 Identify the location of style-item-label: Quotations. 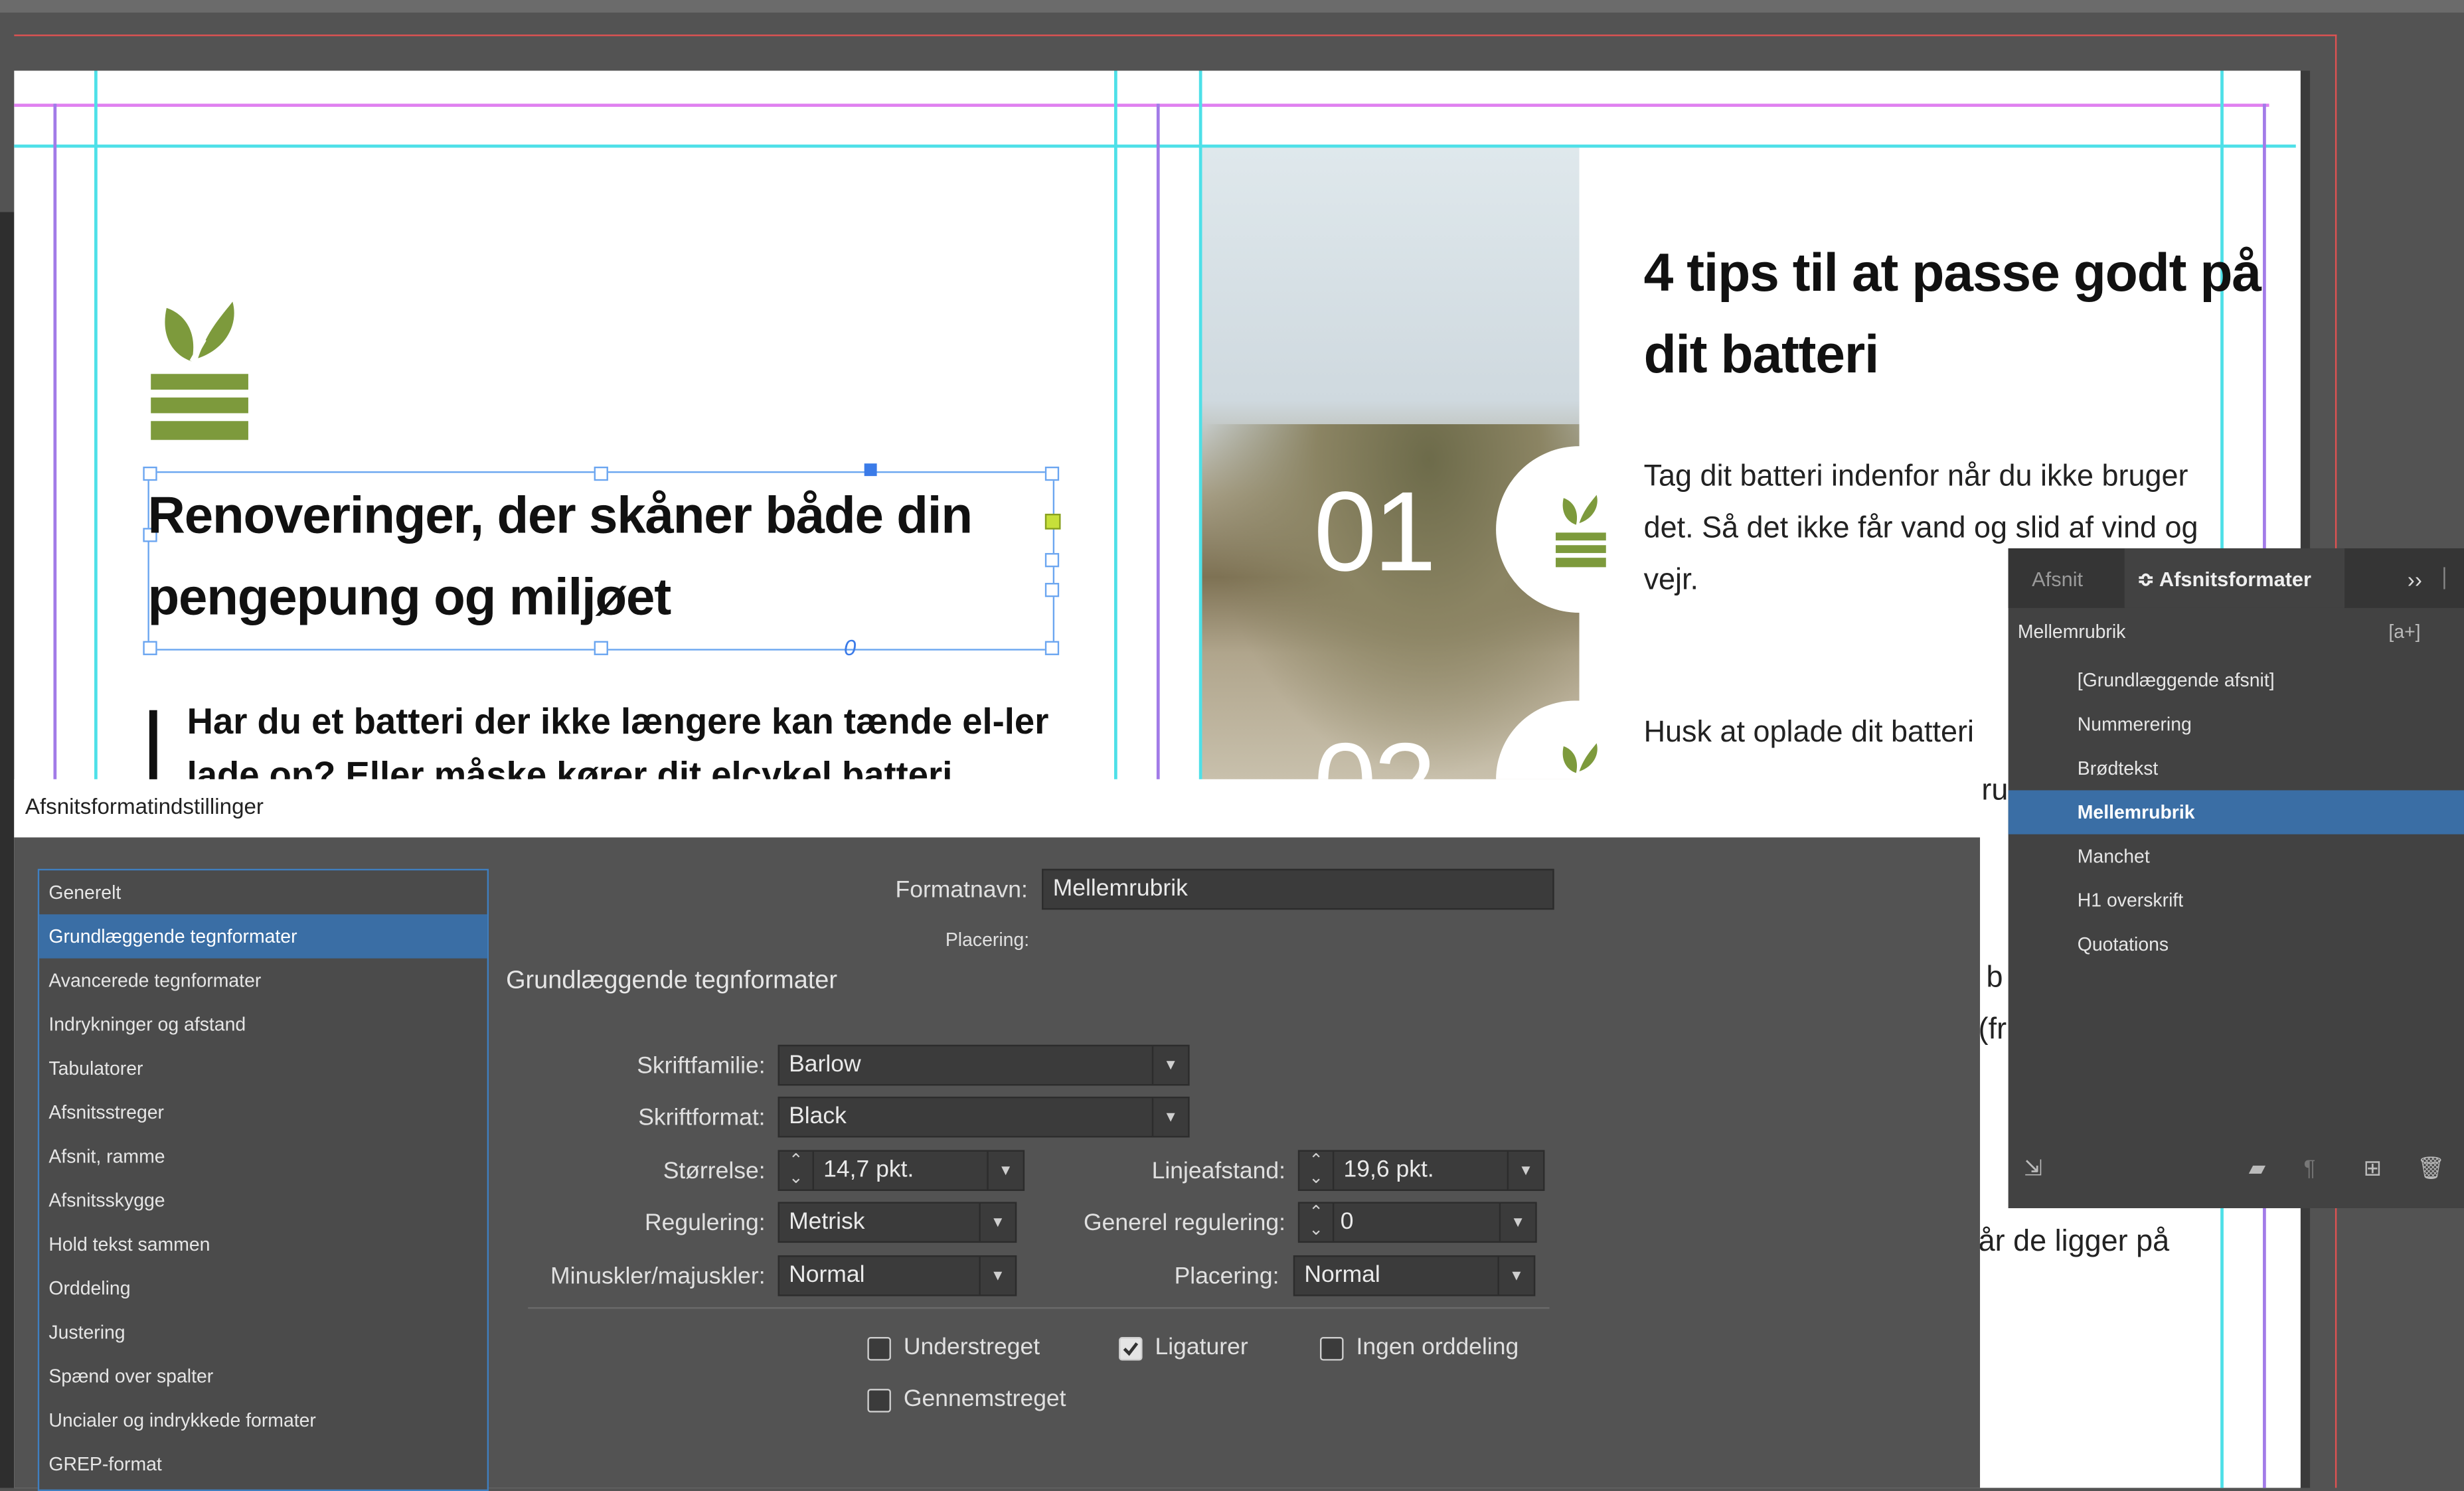
(2123, 944).